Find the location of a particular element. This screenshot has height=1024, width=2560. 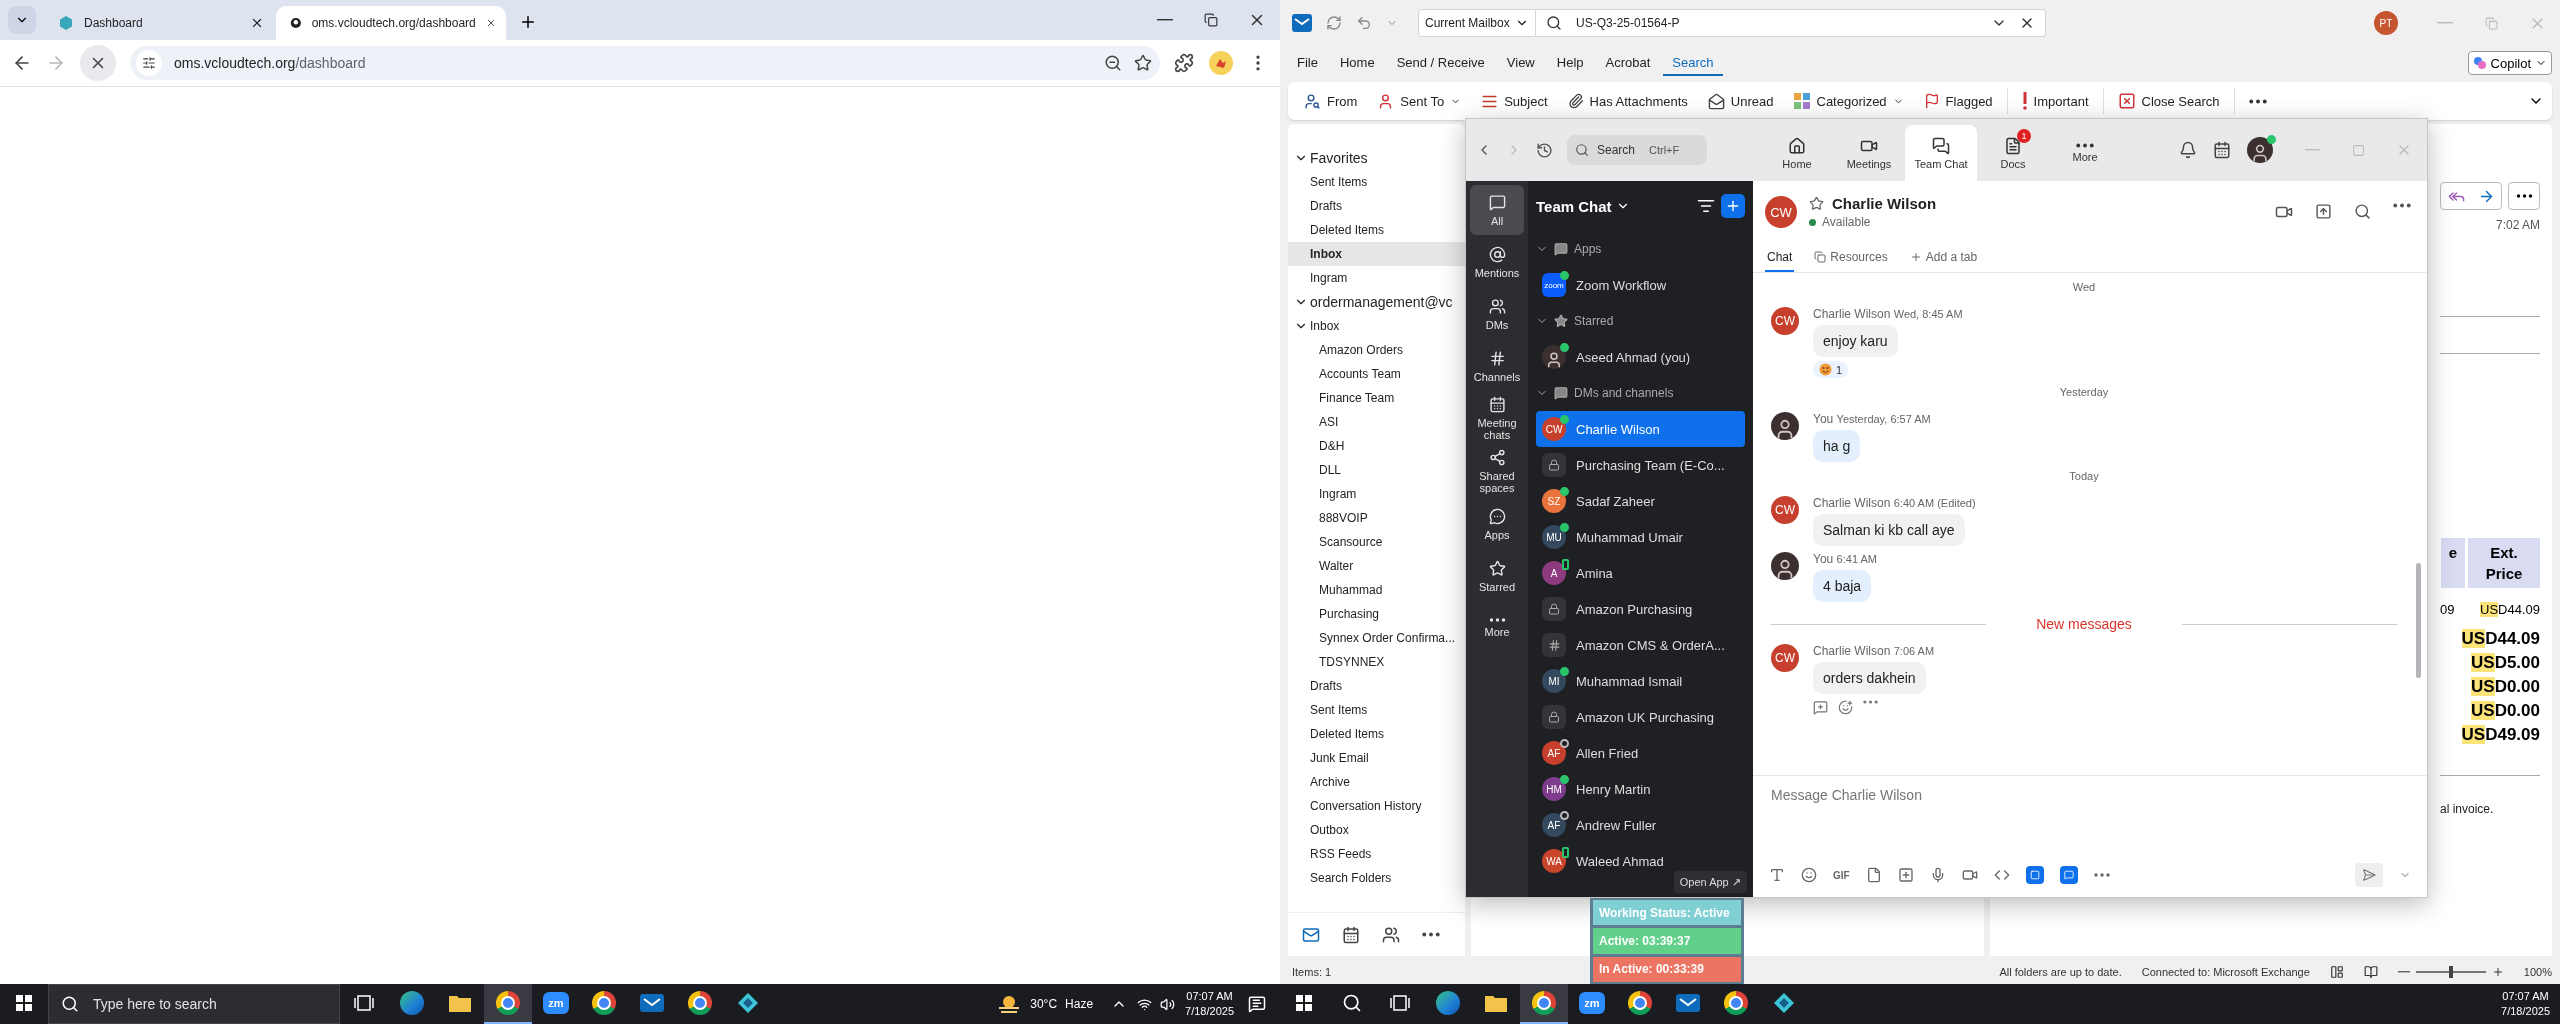

folder-item: Search Folders is located at coordinates (1376, 878).